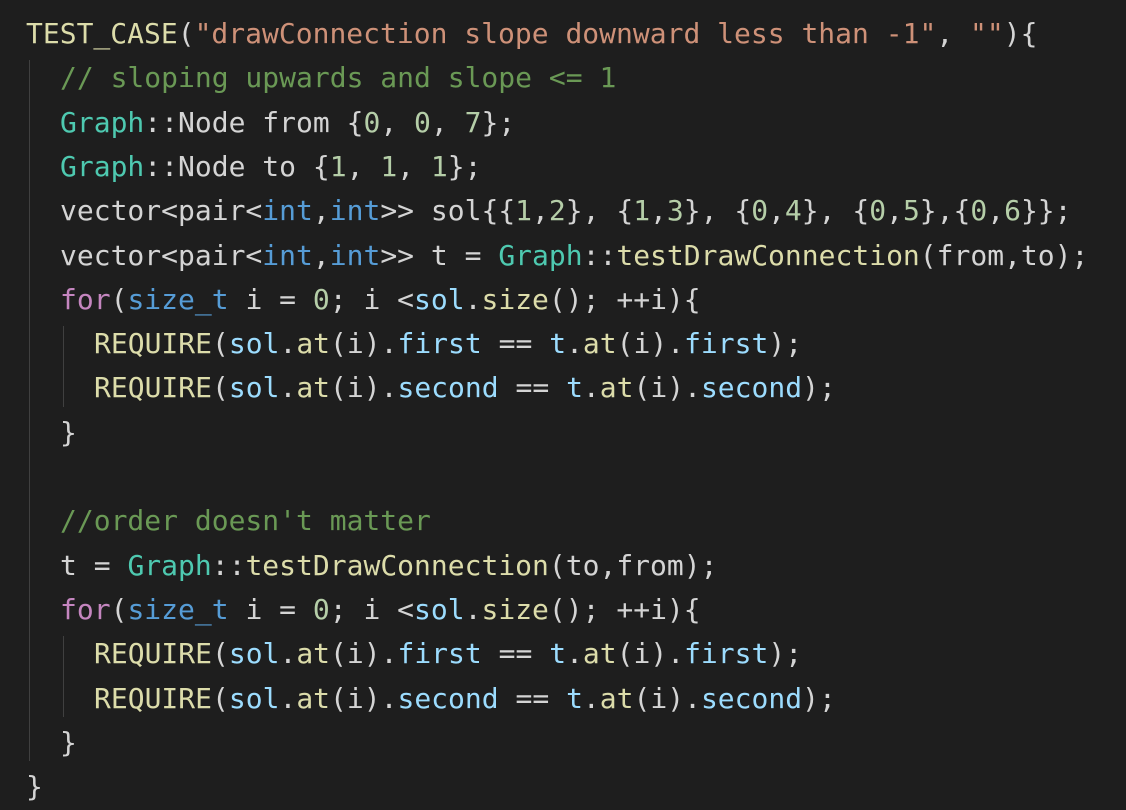 The image size is (1126, 810). What do you see at coordinates (448, 211) in the screenshot?
I see `code-token: >> sol{{` at bounding box center [448, 211].